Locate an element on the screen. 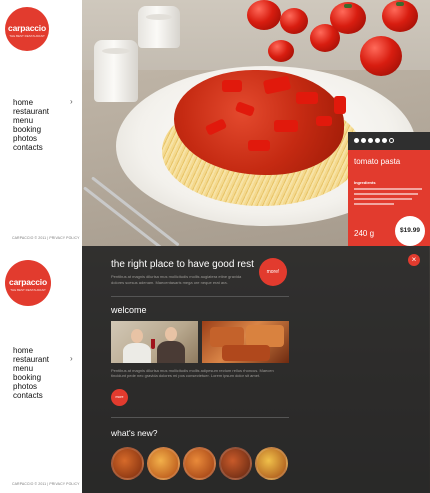  rest-heading: the right place to have good rest is located at coordinates (182, 264).